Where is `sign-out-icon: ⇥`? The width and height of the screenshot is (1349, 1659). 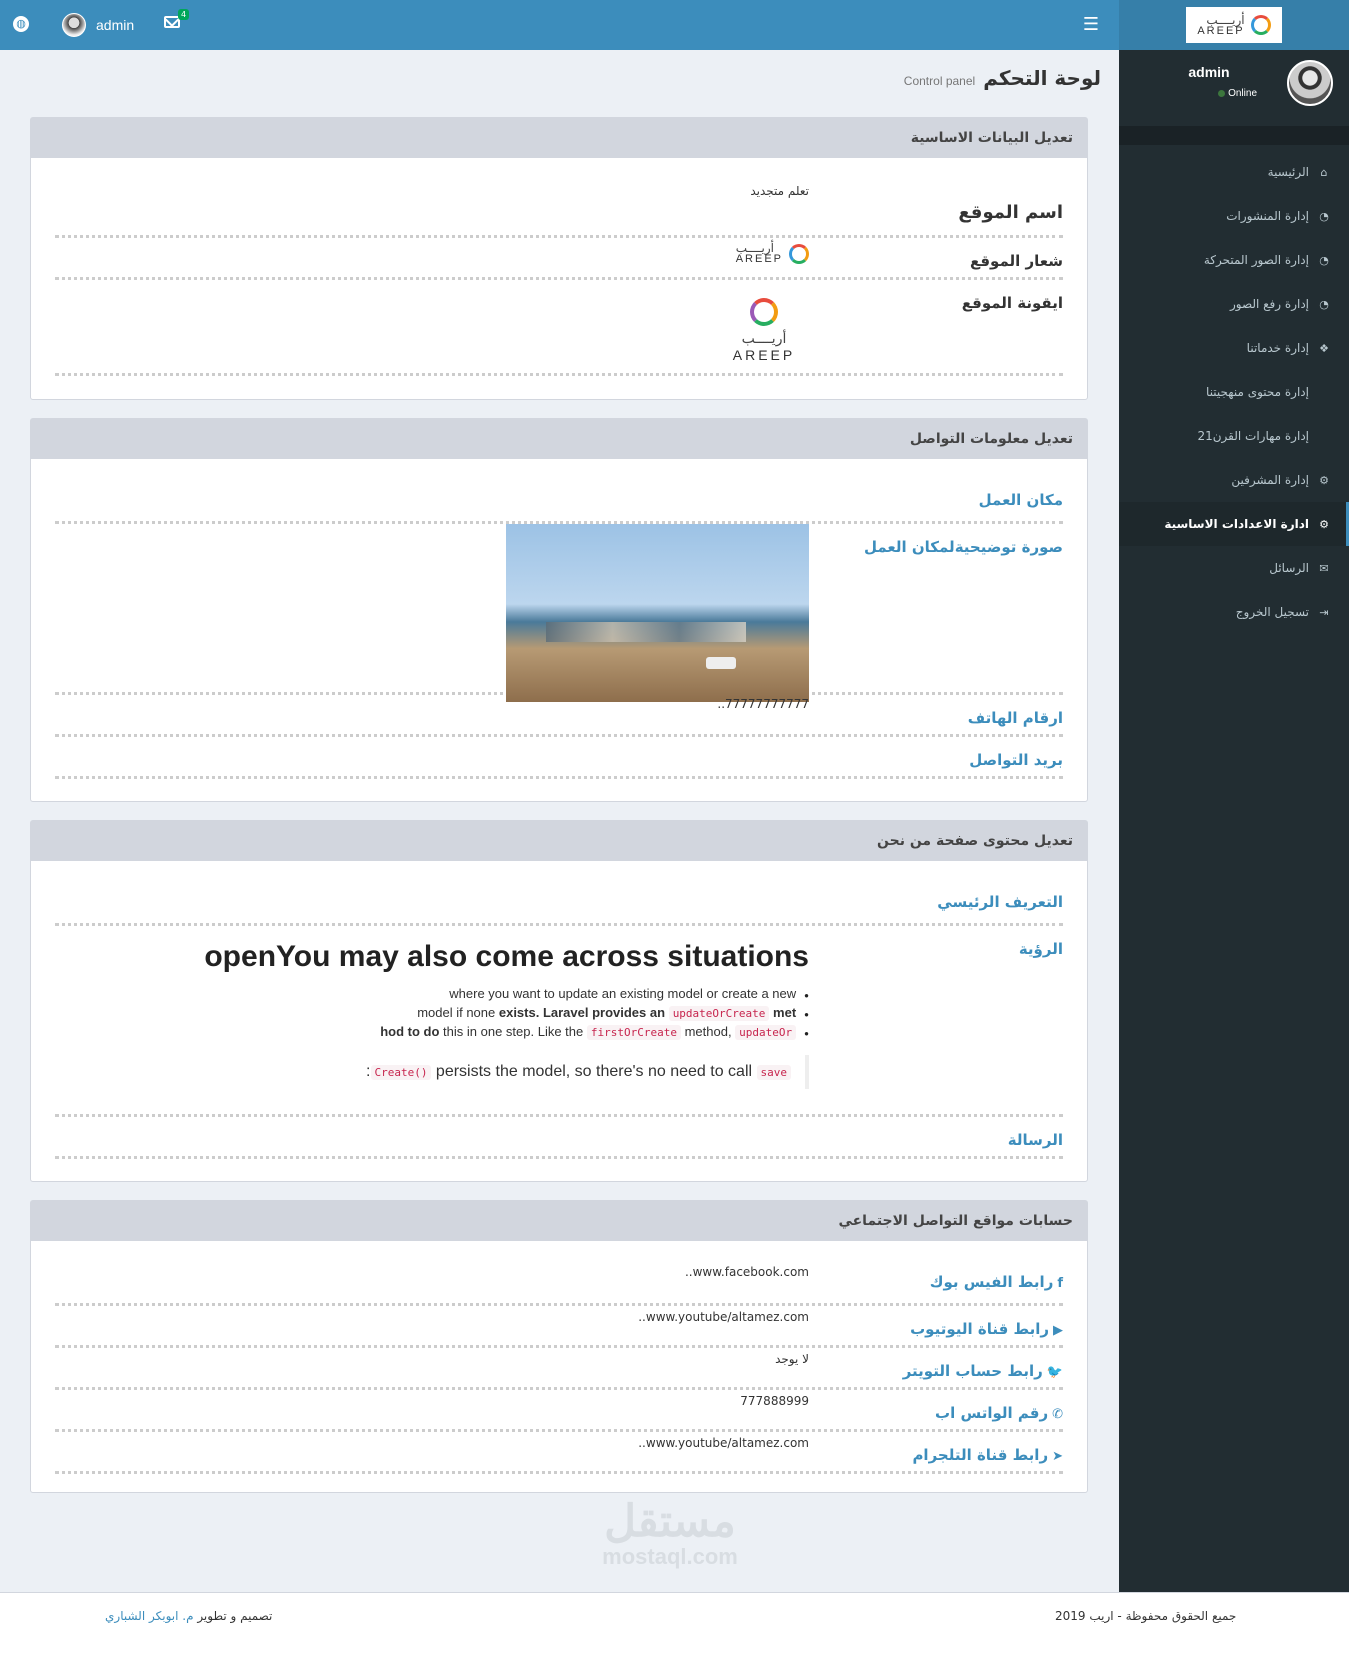
sign-out-icon: ⇥ is located at coordinates (1324, 612).